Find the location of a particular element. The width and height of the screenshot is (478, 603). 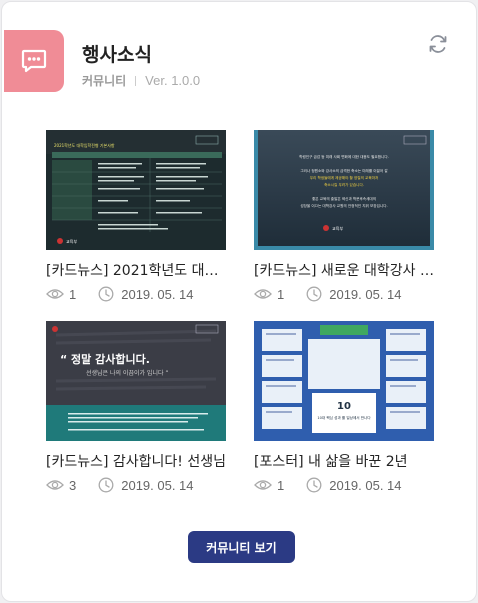

image-poster: 10 10대 핵심 성과 를 일상에서 만나다 is located at coordinates (344, 381).